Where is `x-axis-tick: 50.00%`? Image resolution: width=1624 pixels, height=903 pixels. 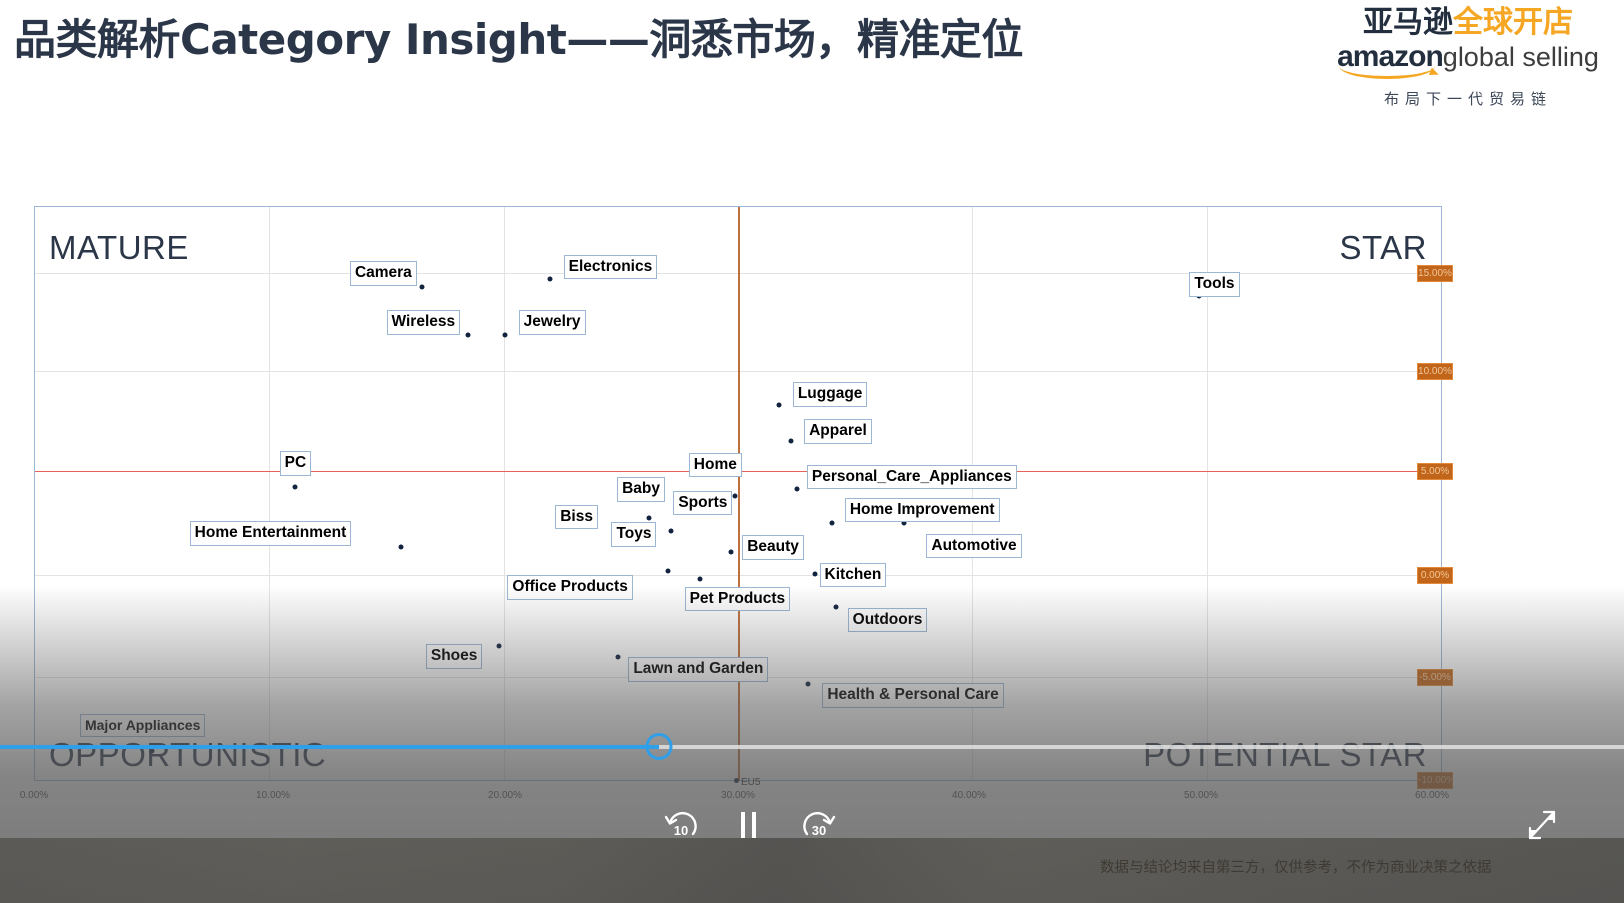
x-axis-tick: 50.00% is located at coordinates (1201, 795).